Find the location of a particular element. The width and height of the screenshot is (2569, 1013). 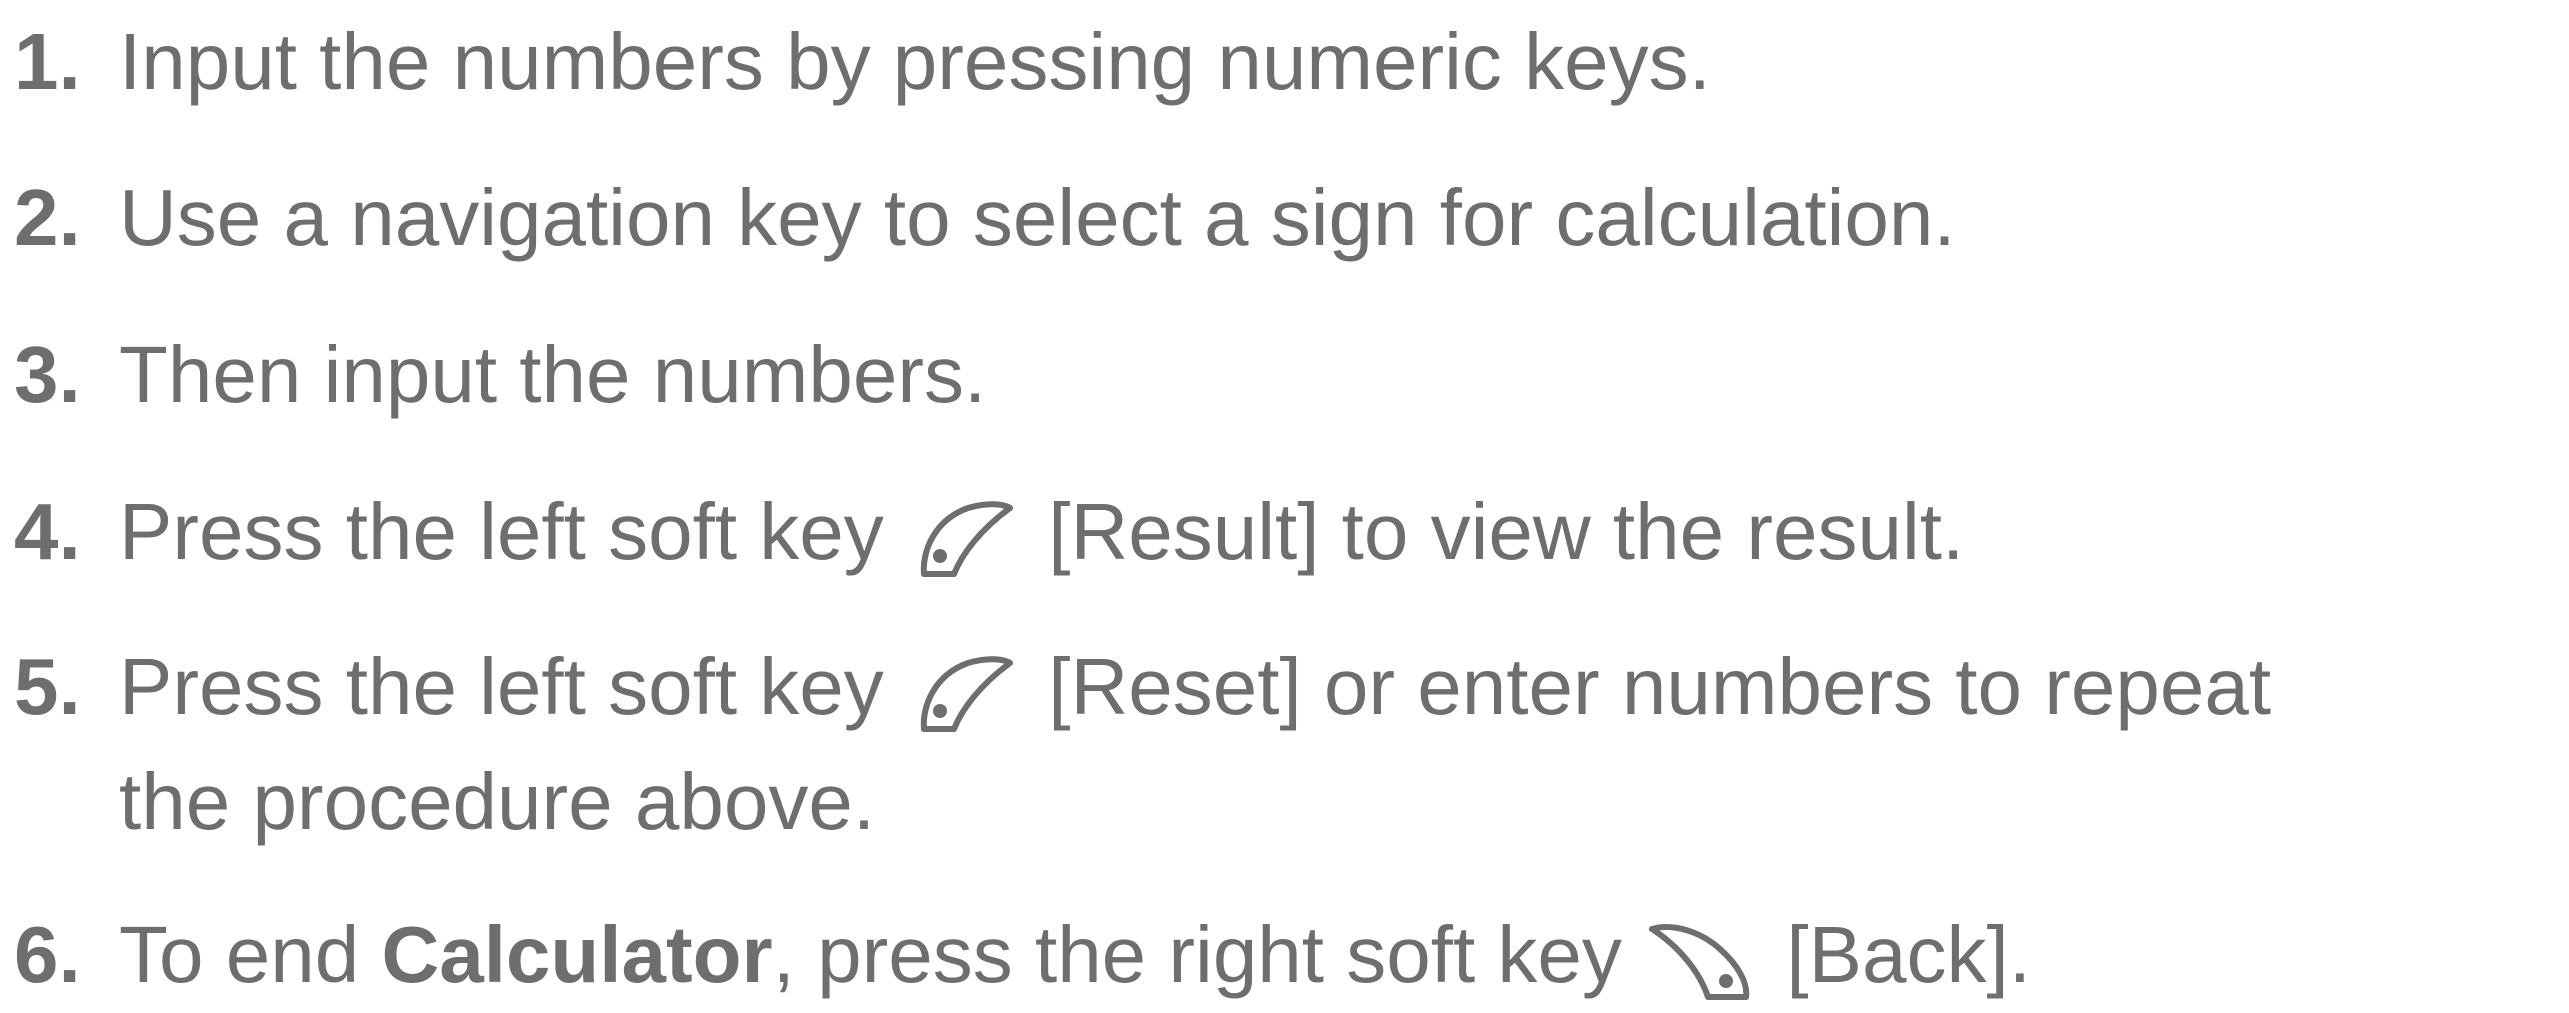

step-number: 2. is located at coordinates (47, 217).